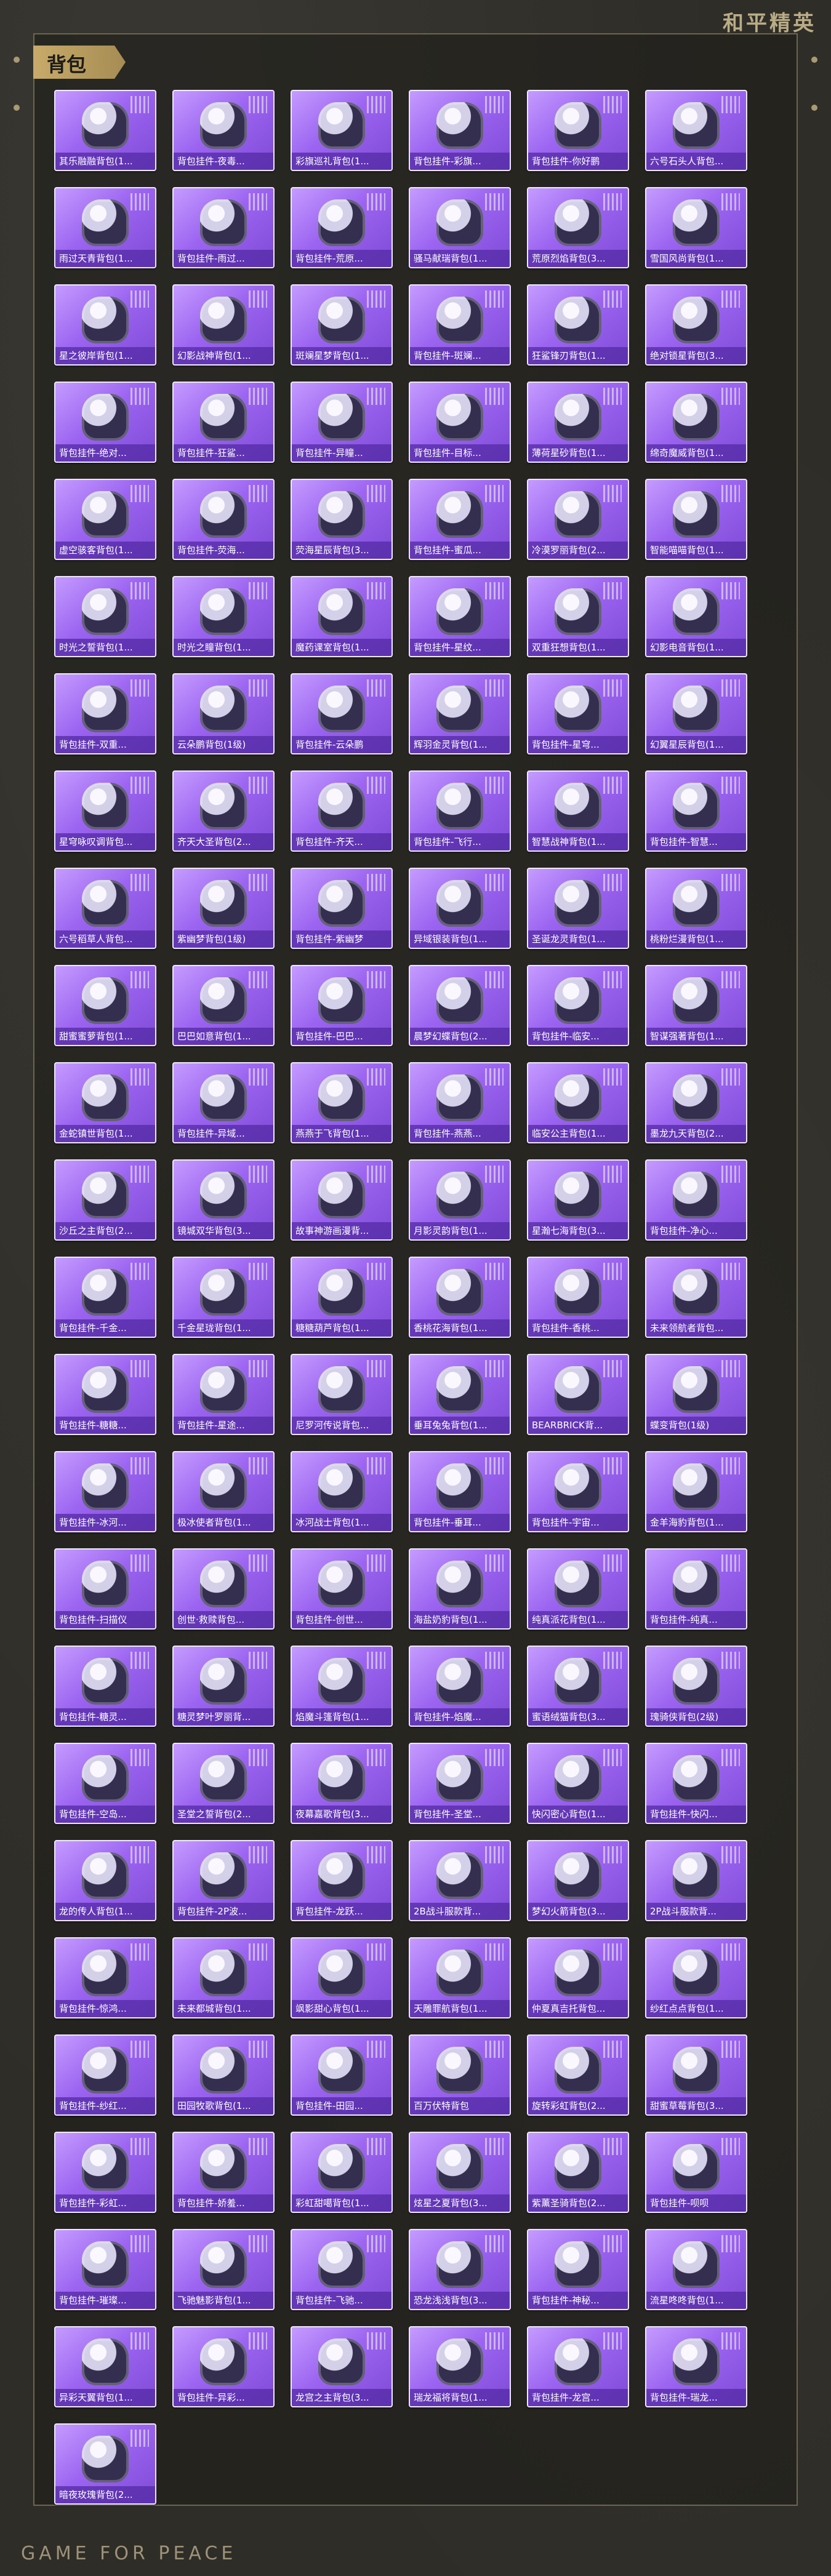 The image size is (831, 2576). Describe the element at coordinates (342, 908) in the screenshot. I see `backpack-card: 背包挂件-紫幽梦` at that location.